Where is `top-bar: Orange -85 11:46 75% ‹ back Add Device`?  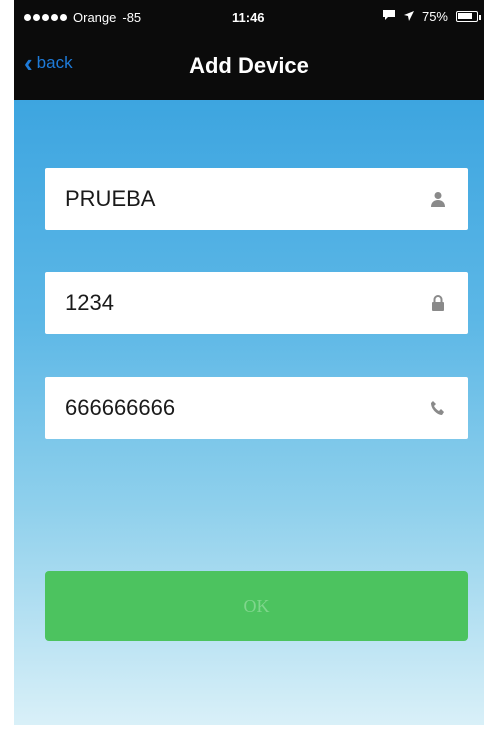
top-bar: Orange -85 11:46 75% ‹ back Add Device is located at coordinates (249, 50).